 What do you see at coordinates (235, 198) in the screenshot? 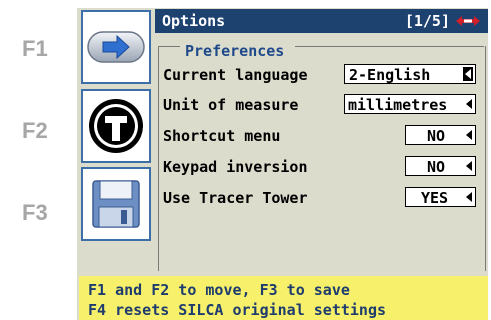
I see `setting-label-tracer: Use Tracer Tower` at bounding box center [235, 198].